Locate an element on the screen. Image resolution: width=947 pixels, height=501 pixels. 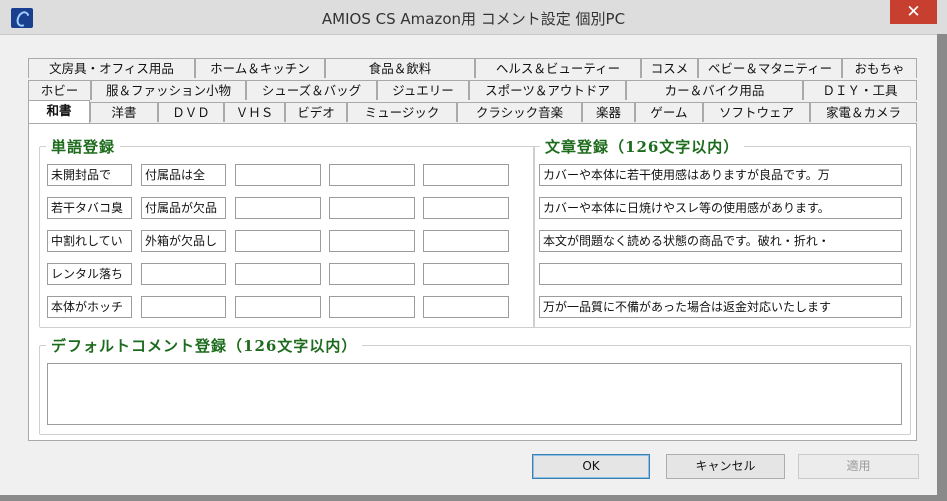
tab-dvd: ＤＶＤ is located at coordinates (191, 112).